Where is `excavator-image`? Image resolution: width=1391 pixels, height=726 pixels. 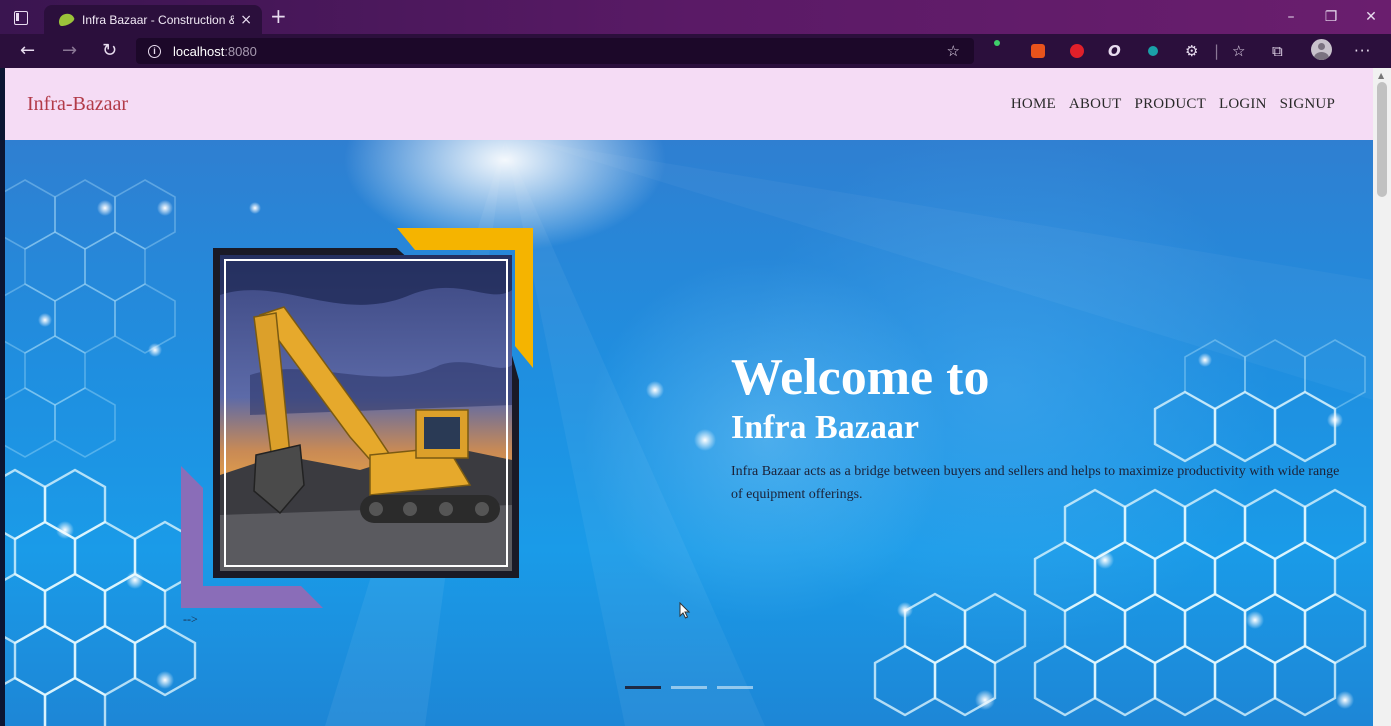 excavator-image is located at coordinates (366, 413).